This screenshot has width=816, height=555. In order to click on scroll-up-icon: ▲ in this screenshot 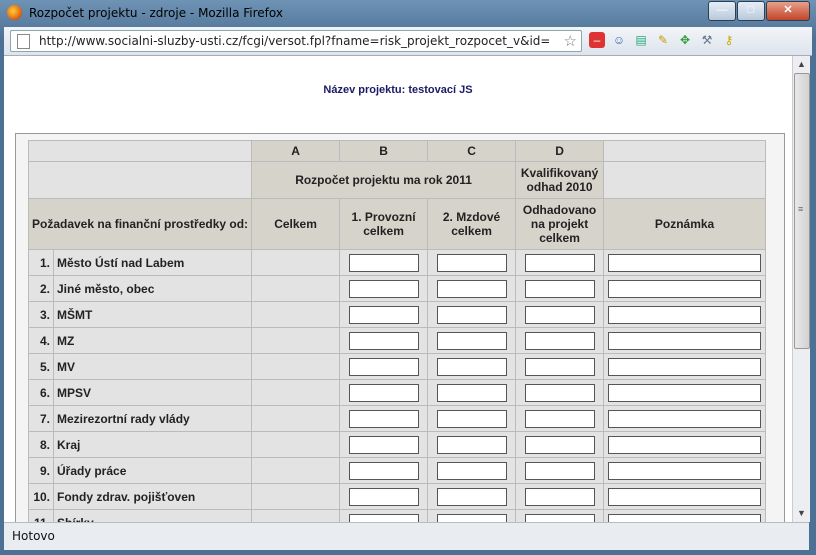, I will do `click(801, 64)`.